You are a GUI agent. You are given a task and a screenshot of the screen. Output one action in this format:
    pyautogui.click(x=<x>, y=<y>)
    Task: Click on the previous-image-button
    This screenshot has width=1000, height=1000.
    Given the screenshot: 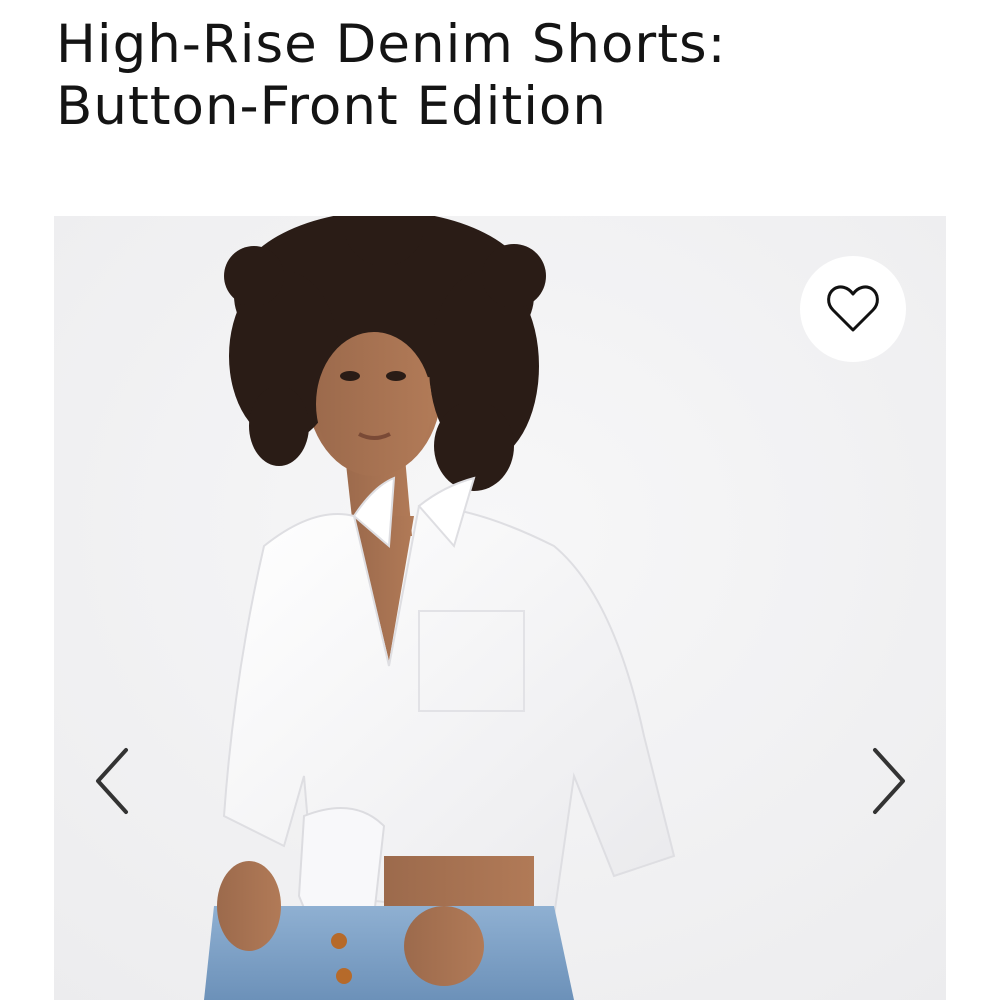 What is the action you would take?
    pyautogui.click(x=112, y=781)
    